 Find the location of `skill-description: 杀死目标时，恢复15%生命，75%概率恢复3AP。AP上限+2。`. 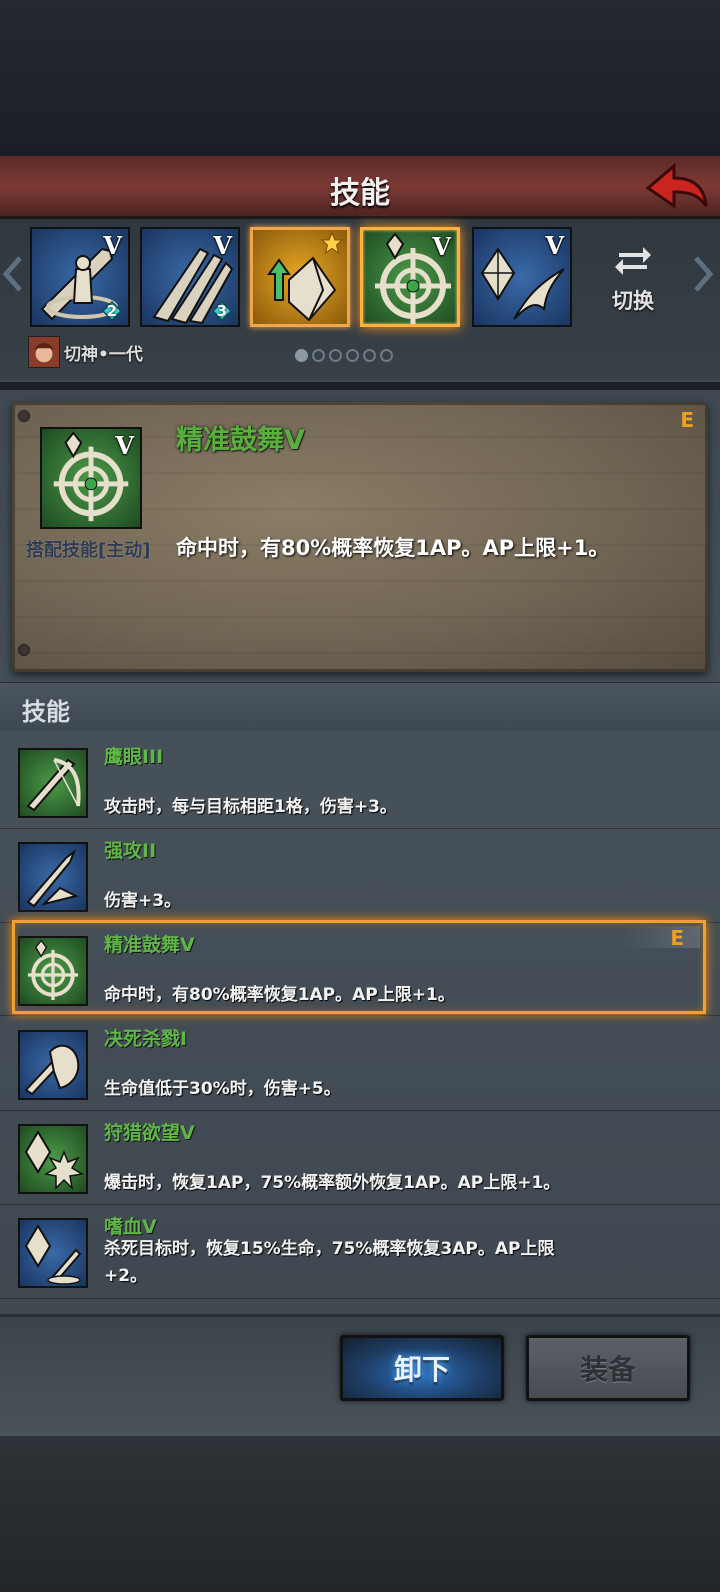

skill-description: 杀死目标时，恢复15%生命，75%概率恢复3AP。AP上限+2。 is located at coordinates (329, 1262).